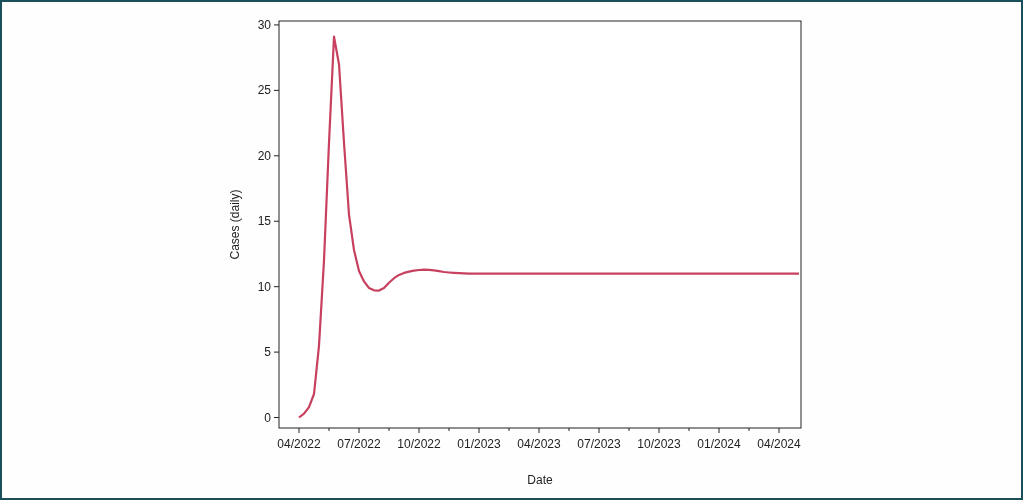 The width and height of the screenshot is (1023, 500). Describe the element at coordinates (299, 444) in the screenshot. I see `x-tick-label: 04/2022` at that location.